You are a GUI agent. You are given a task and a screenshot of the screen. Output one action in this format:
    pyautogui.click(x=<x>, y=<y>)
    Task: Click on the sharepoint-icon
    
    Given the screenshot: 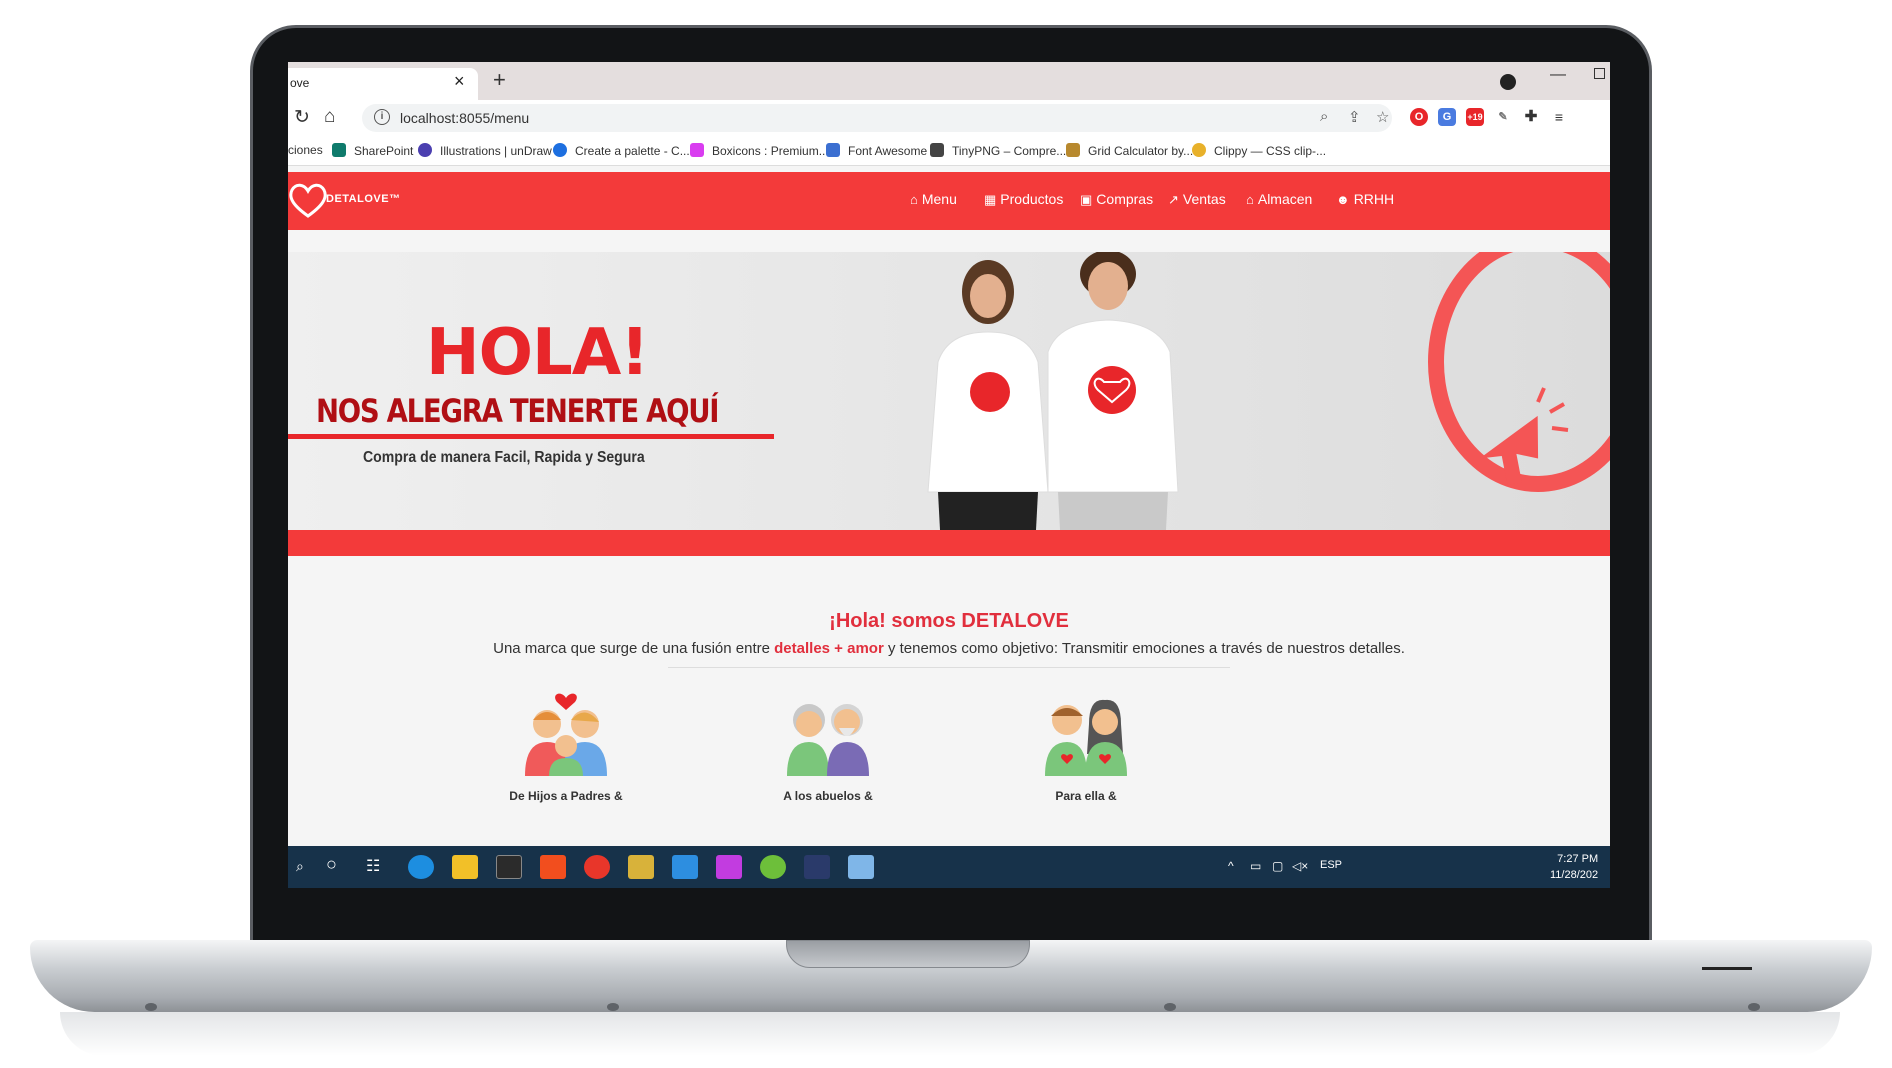 What is the action you would take?
    pyautogui.click(x=339, y=150)
    